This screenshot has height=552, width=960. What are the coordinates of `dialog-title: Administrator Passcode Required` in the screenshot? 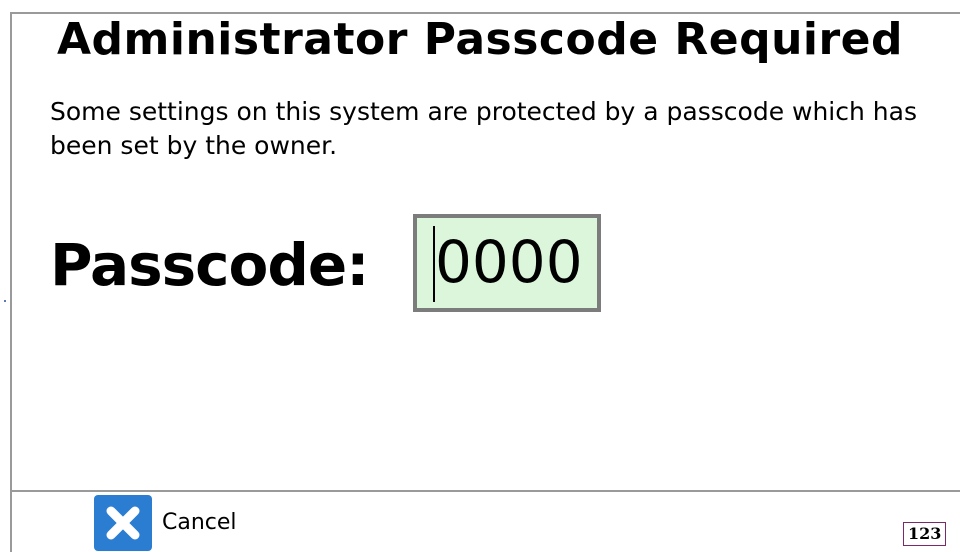 It's located at (480, 39).